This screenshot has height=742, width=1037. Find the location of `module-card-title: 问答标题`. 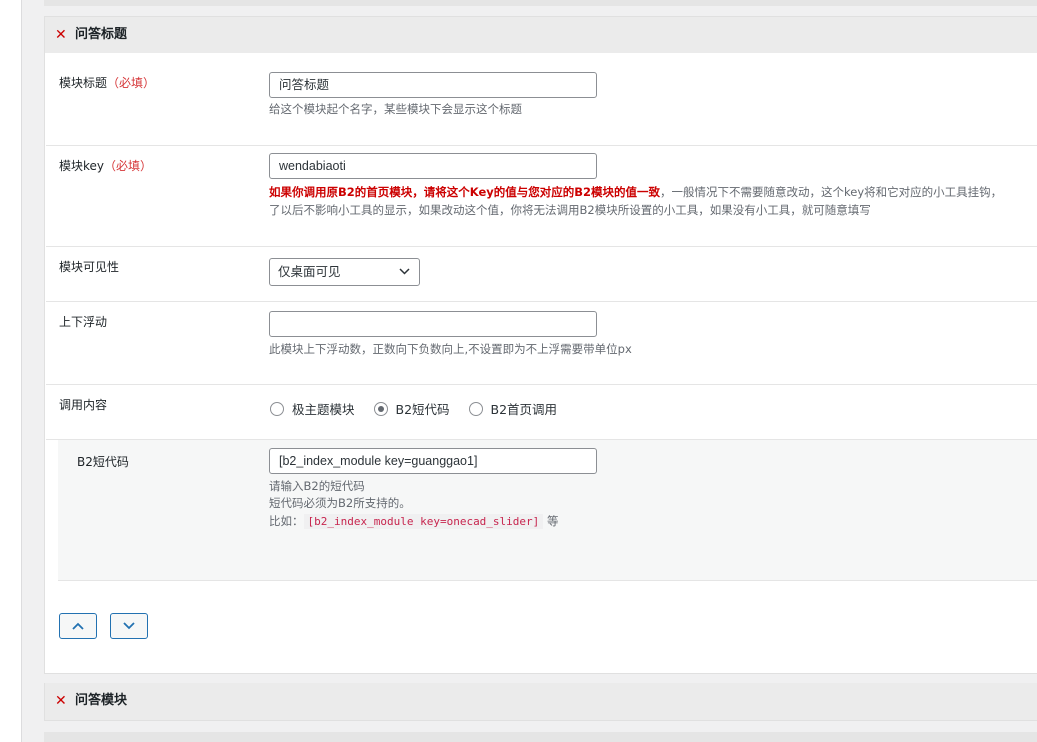

module-card-title: 问答标题 is located at coordinates (101, 34).